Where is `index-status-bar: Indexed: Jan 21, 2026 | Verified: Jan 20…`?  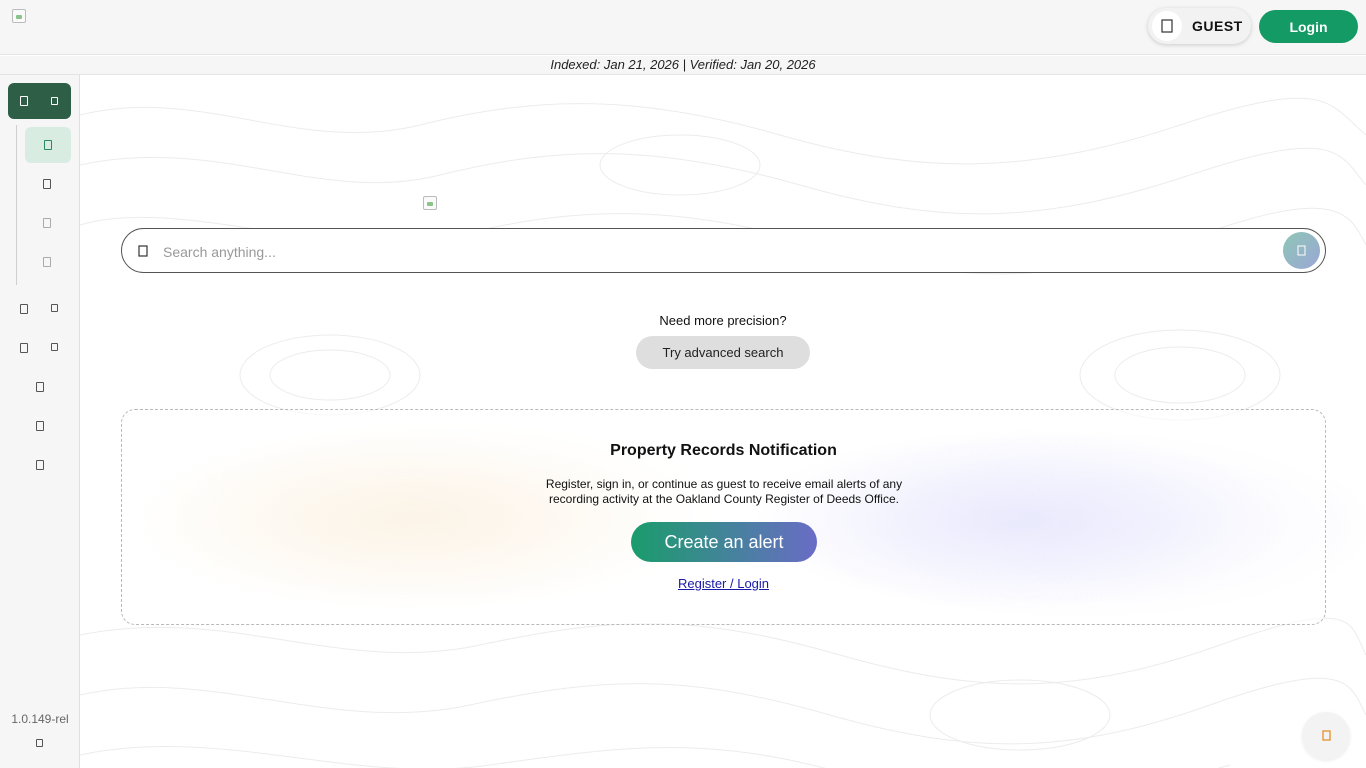 index-status-bar: Indexed: Jan 21, 2026 | Verified: Jan 20… is located at coordinates (683, 65).